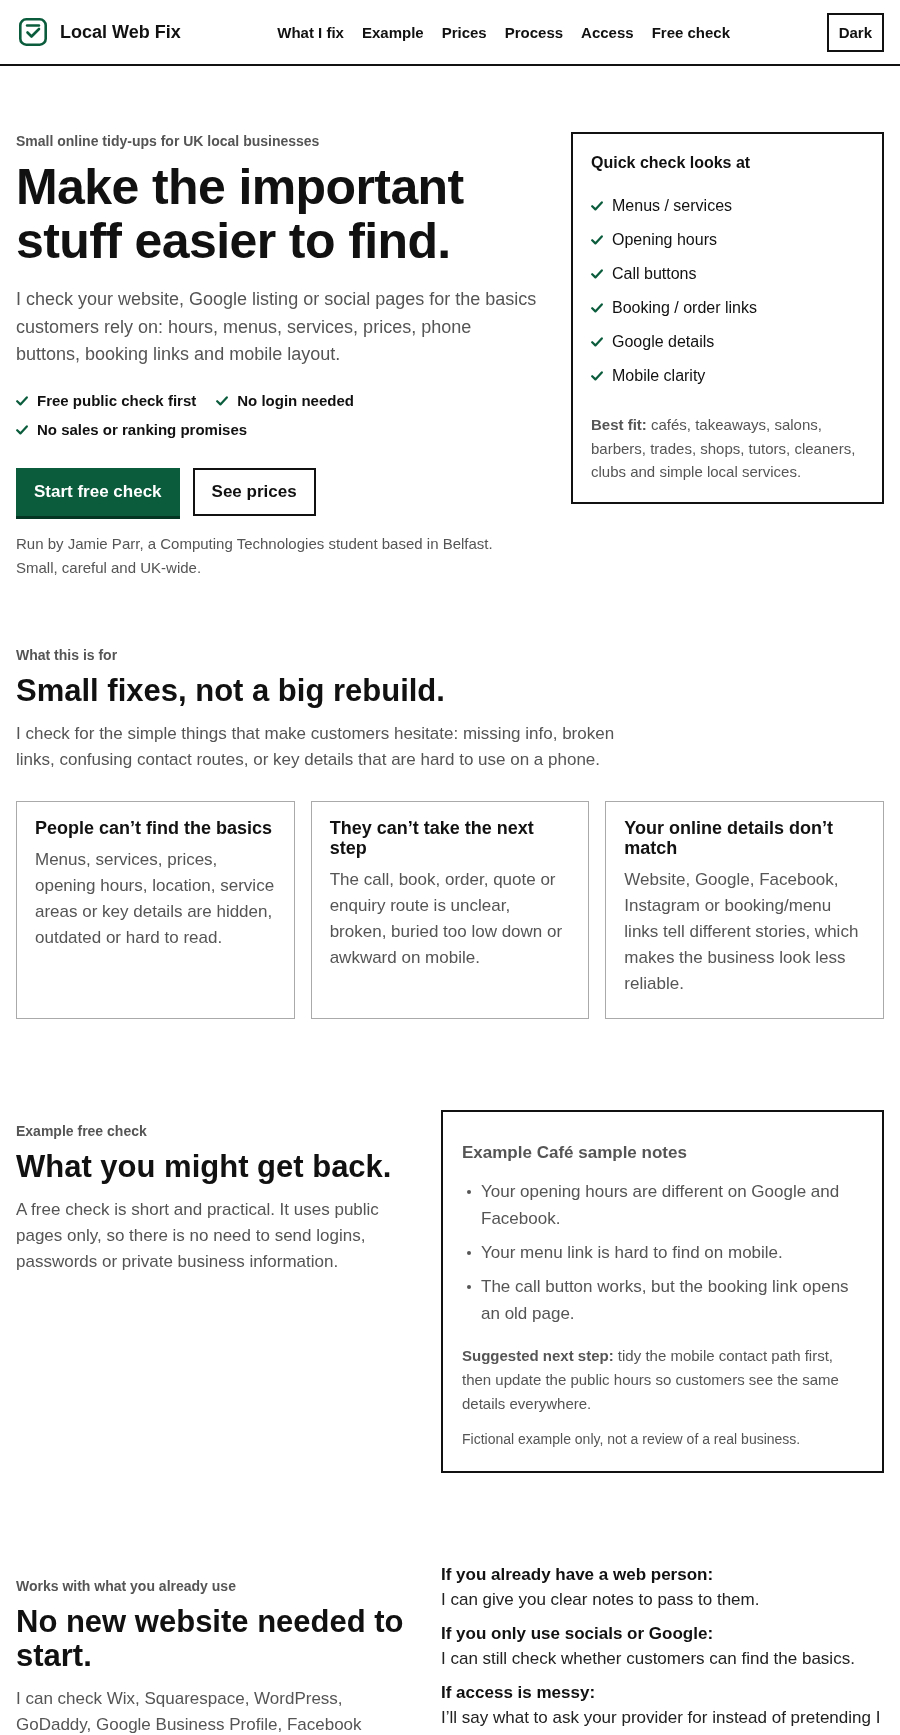 This screenshot has height=1735, width=900. I want to click on nav-link: Access, so click(607, 32).